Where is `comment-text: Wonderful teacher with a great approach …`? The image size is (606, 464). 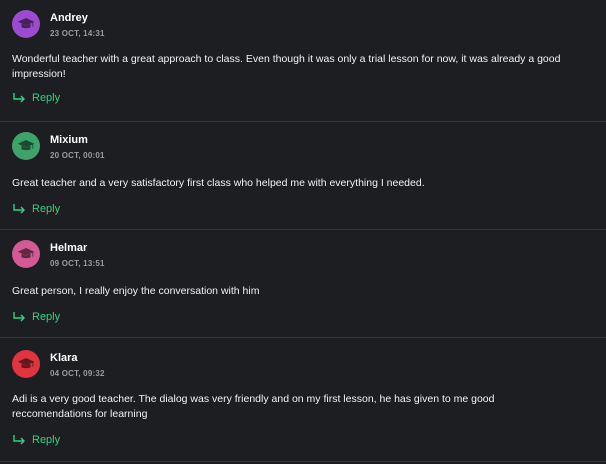
comment-text: Wonderful teacher with a great approach … is located at coordinates (286, 66).